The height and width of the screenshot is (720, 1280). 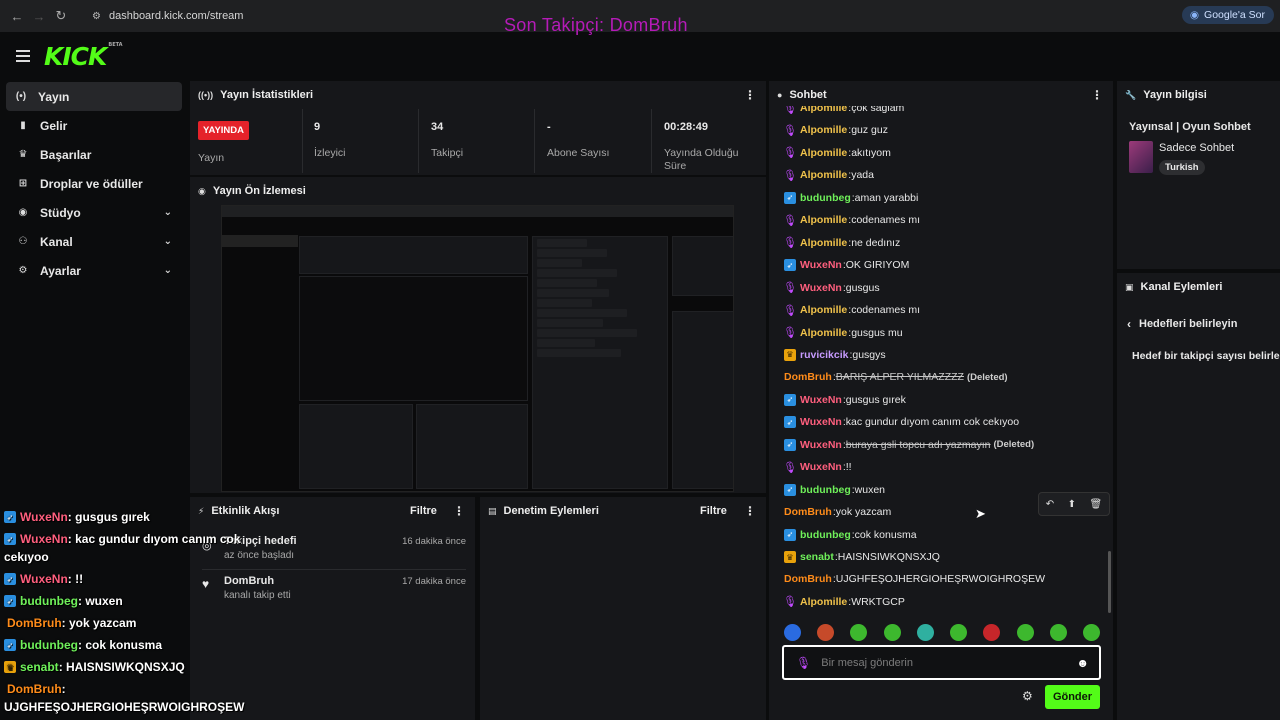 I want to click on send-button: Gönder, so click(x=1072, y=697).